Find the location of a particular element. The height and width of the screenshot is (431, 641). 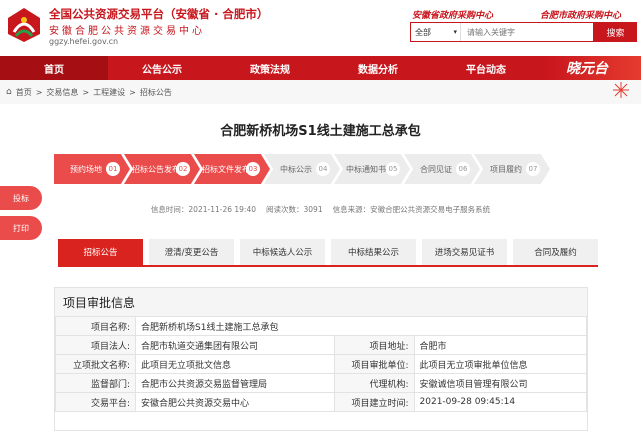

field-label: 项目名称: is located at coordinates (95, 326).